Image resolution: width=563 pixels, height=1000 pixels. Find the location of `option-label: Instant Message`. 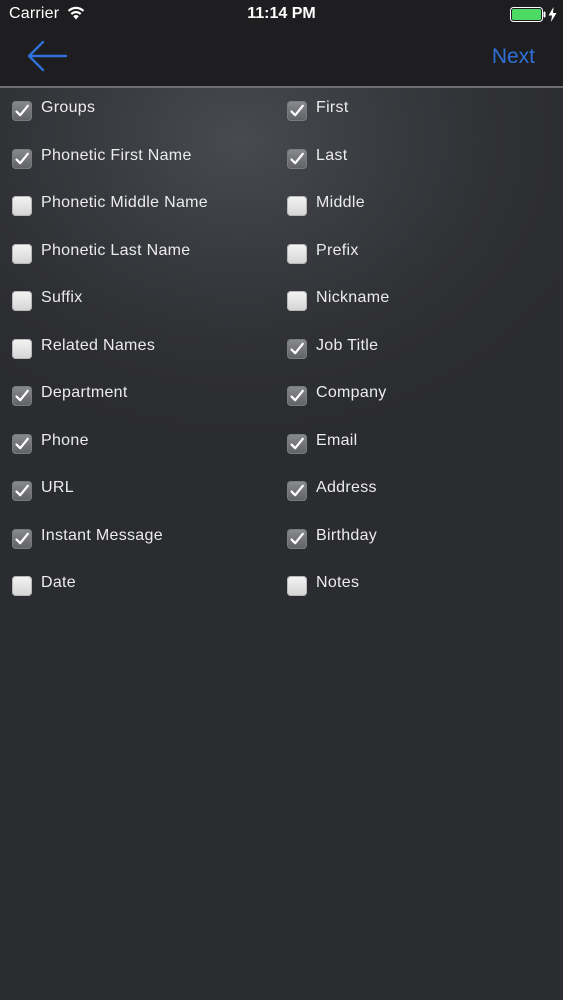

option-label: Instant Message is located at coordinates (102, 535).